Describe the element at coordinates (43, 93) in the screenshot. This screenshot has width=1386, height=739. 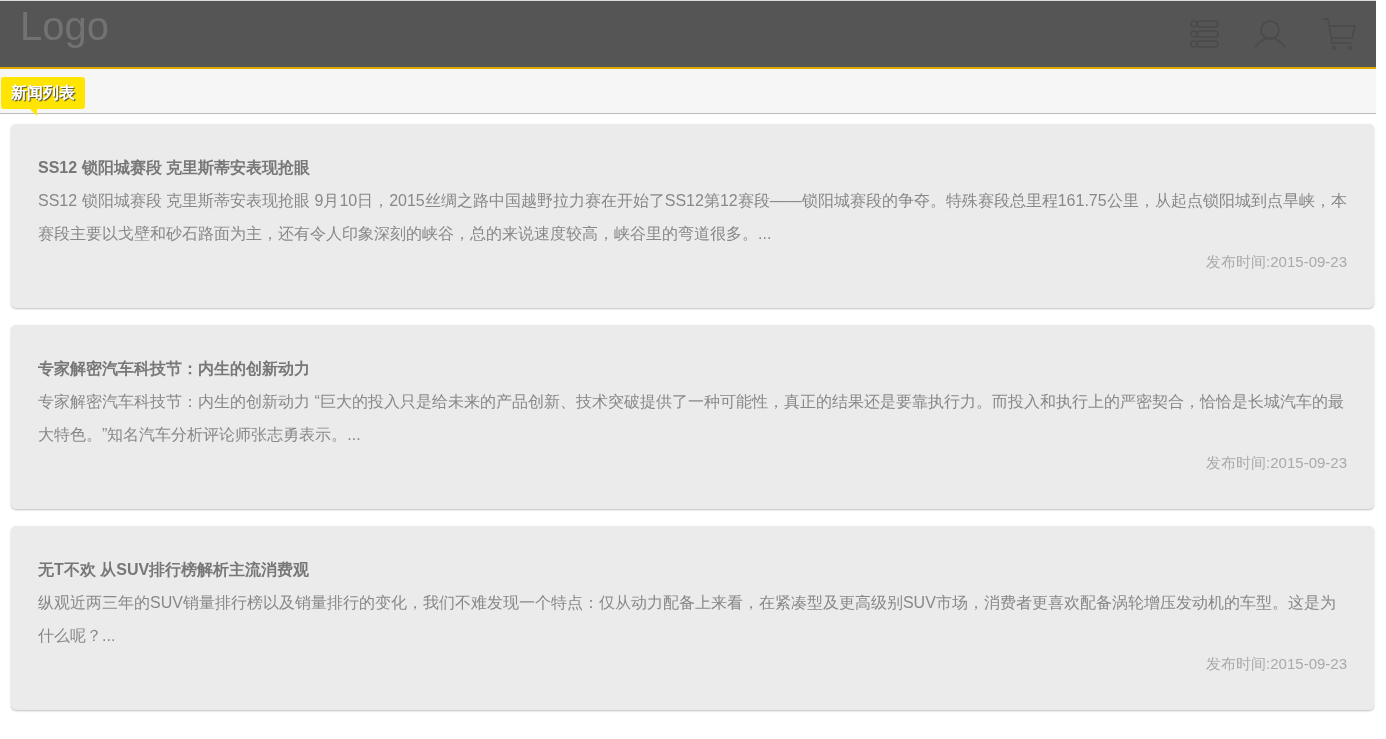
I see `section-tag: 新闻列表` at that location.